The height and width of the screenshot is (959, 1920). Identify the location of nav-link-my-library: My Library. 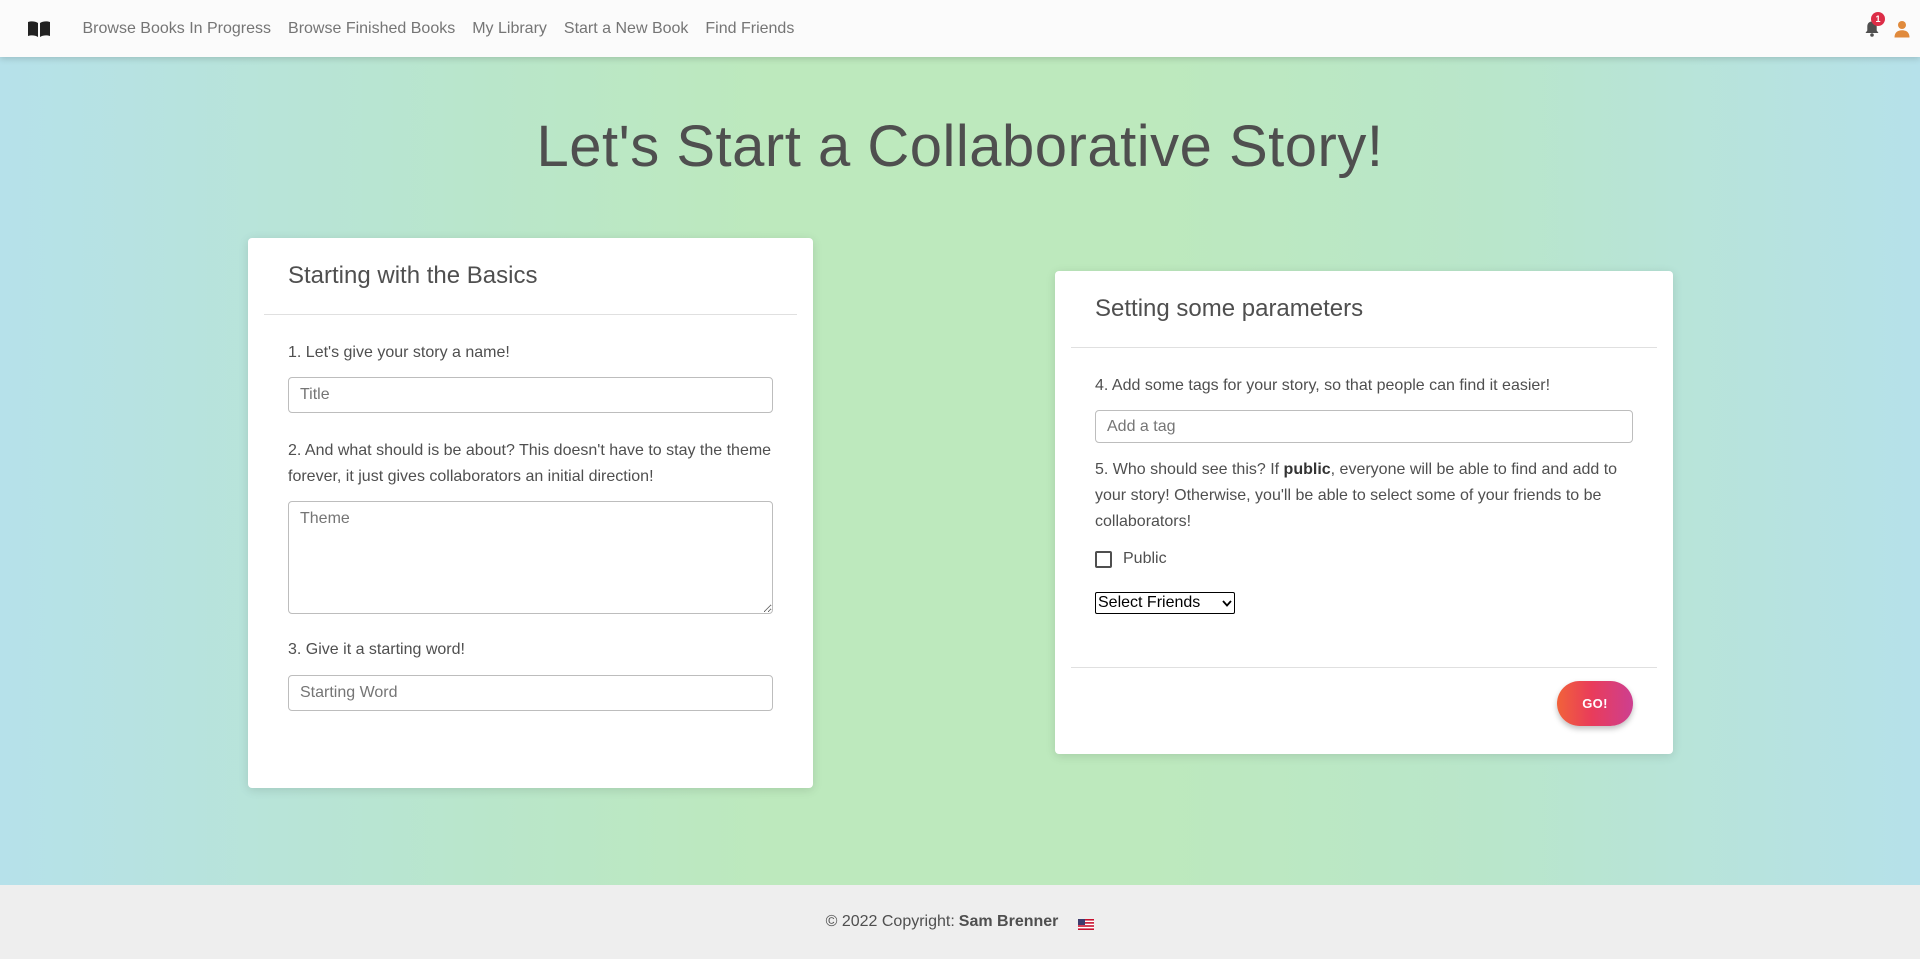
(510, 28).